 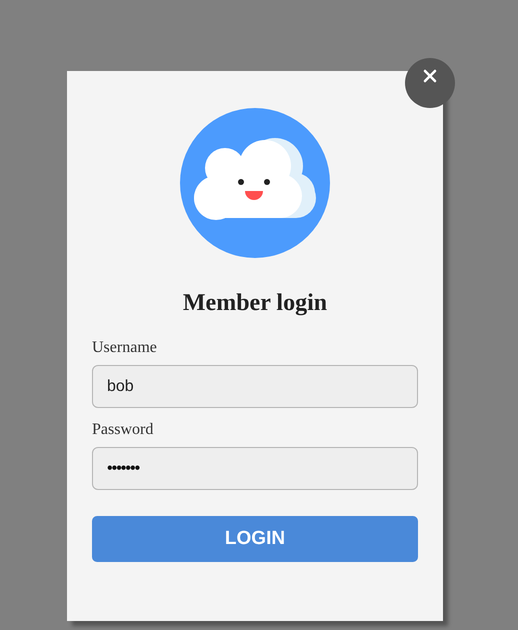 I want to click on close-button, so click(x=430, y=83).